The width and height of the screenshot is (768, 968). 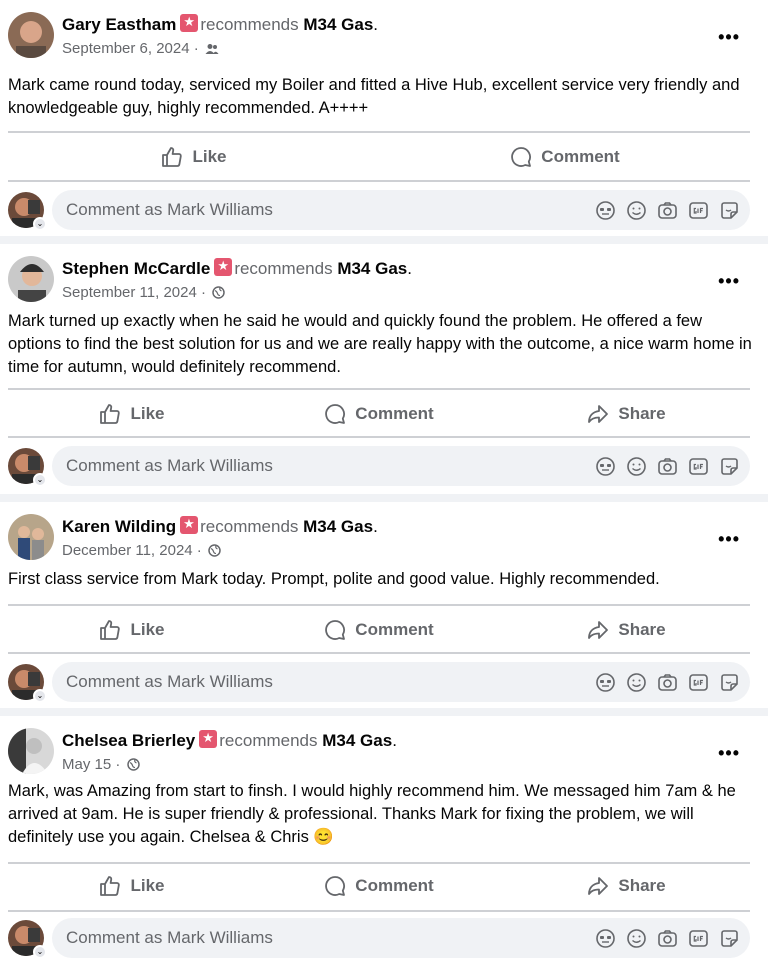 I want to click on post-title-line: Chelsea Brierleyrecommends M34 Gas., so click(x=229, y=740).